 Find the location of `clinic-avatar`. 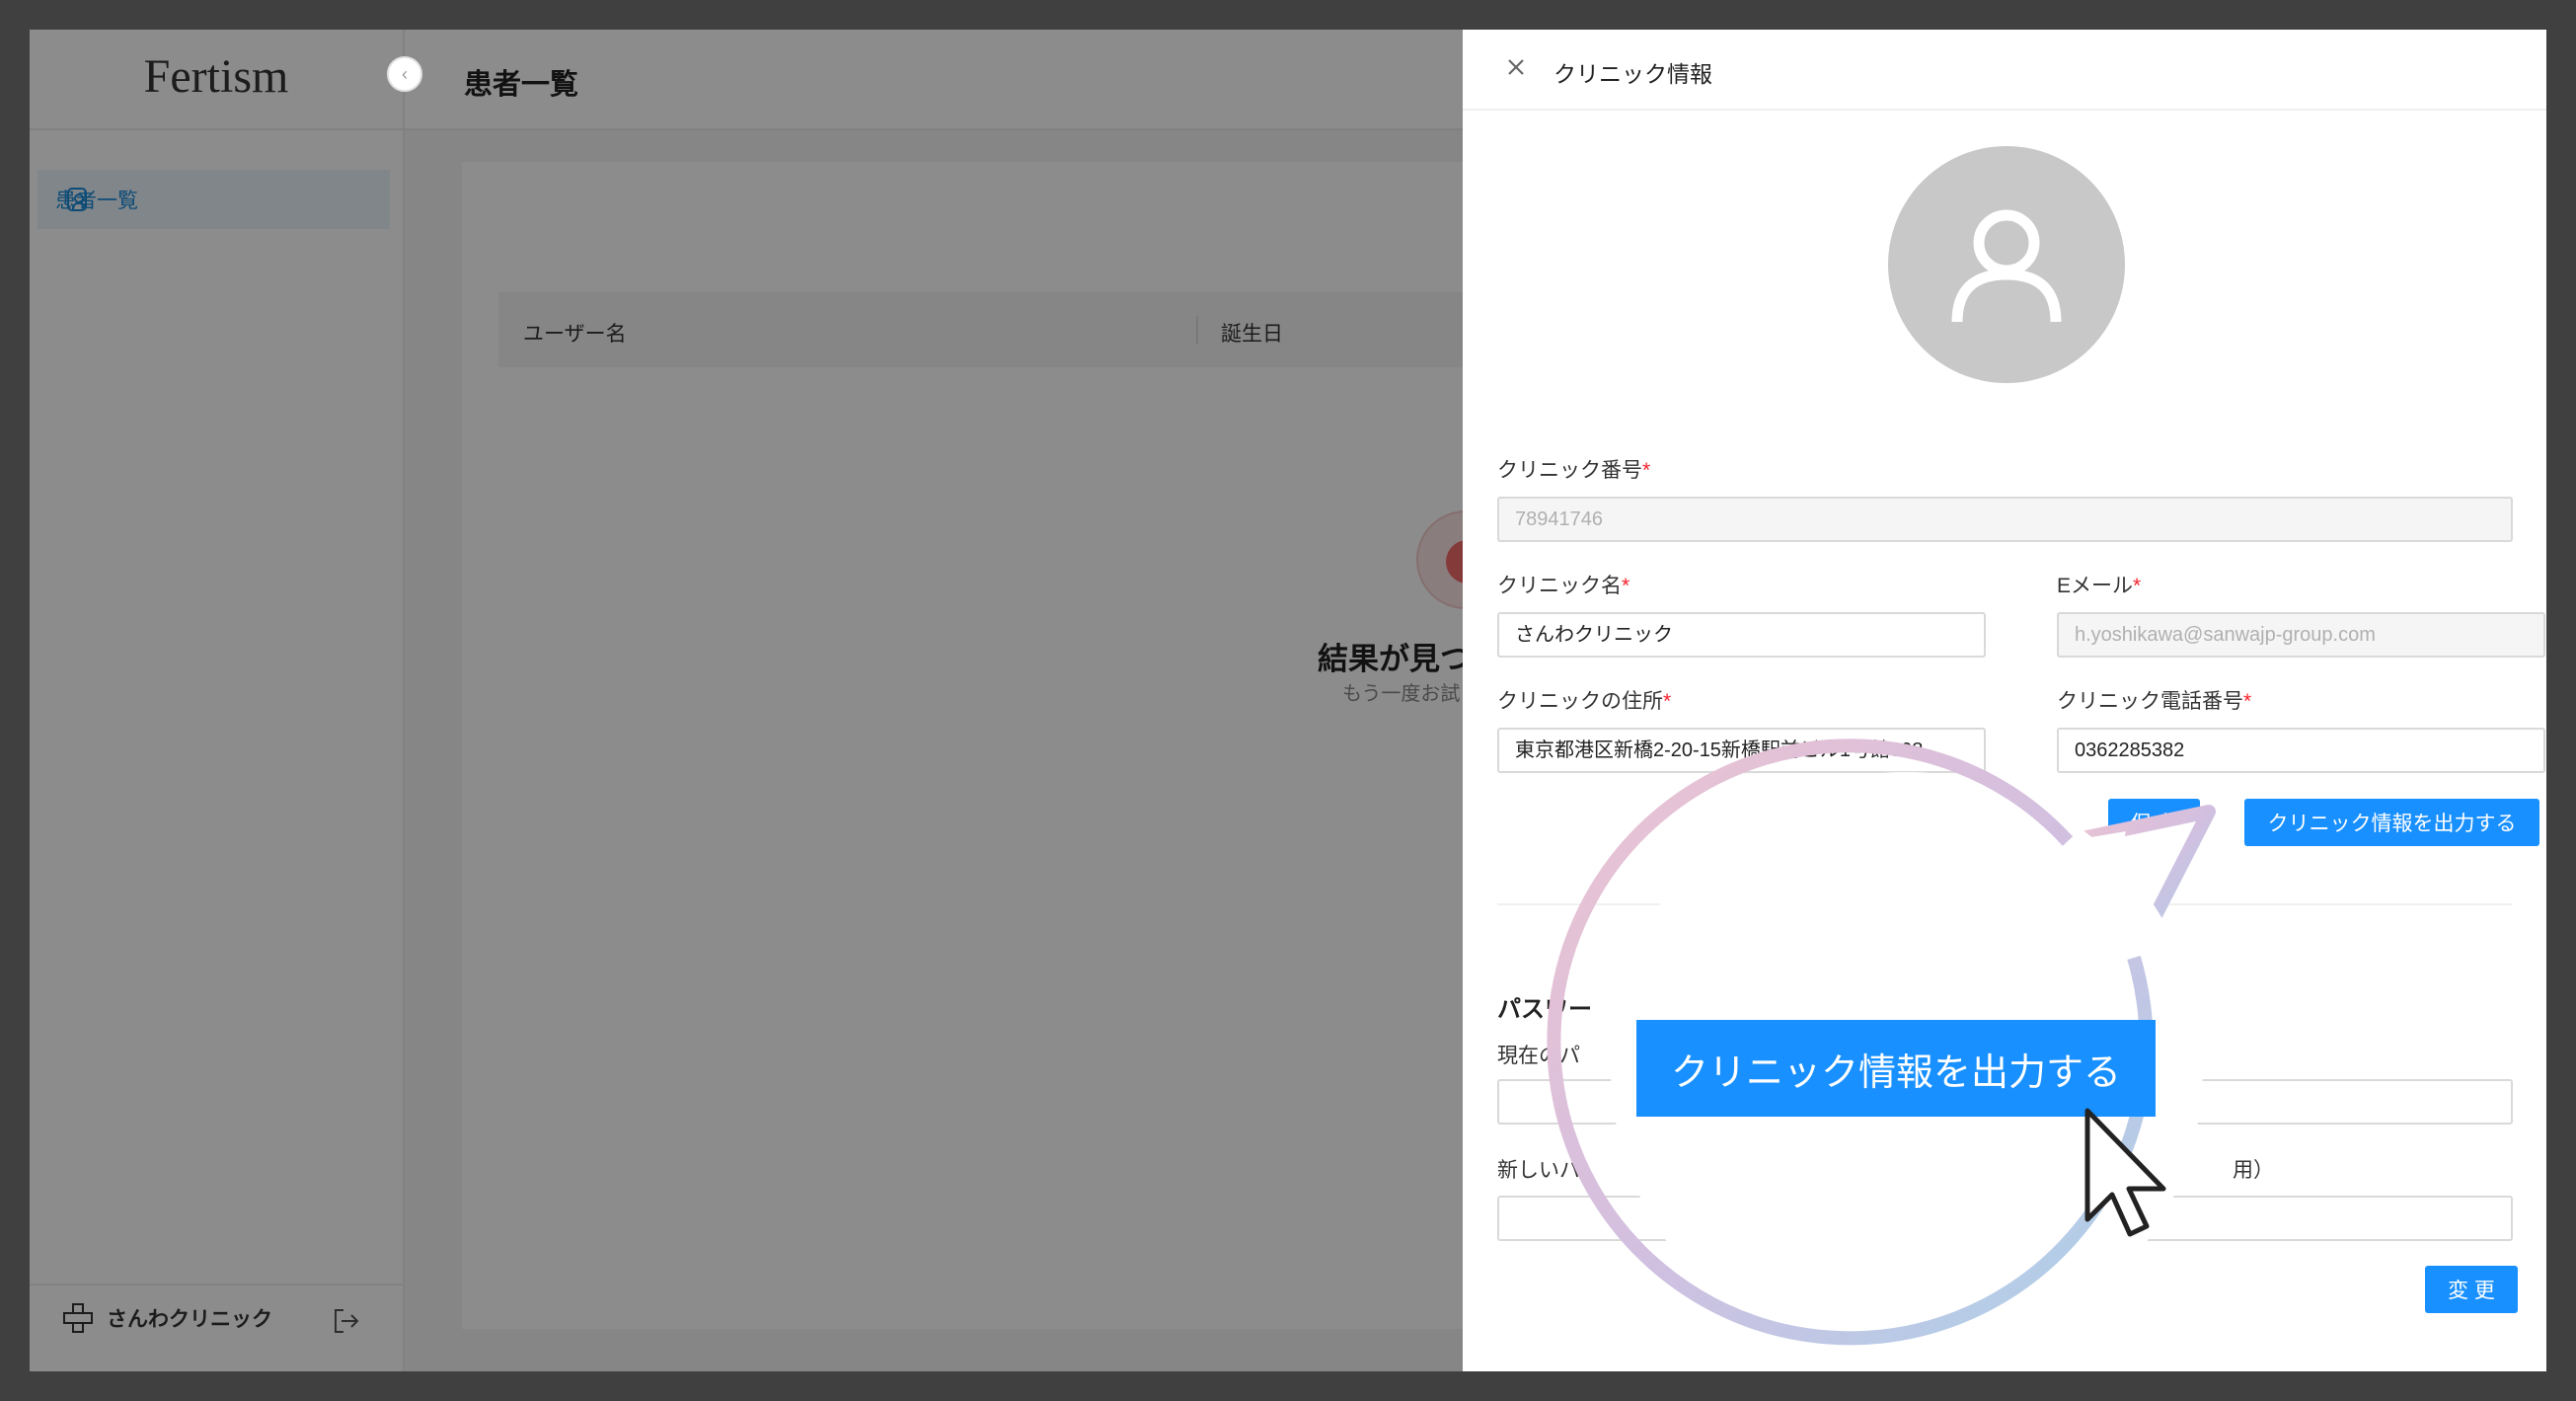

clinic-avatar is located at coordinates (2007, 264).